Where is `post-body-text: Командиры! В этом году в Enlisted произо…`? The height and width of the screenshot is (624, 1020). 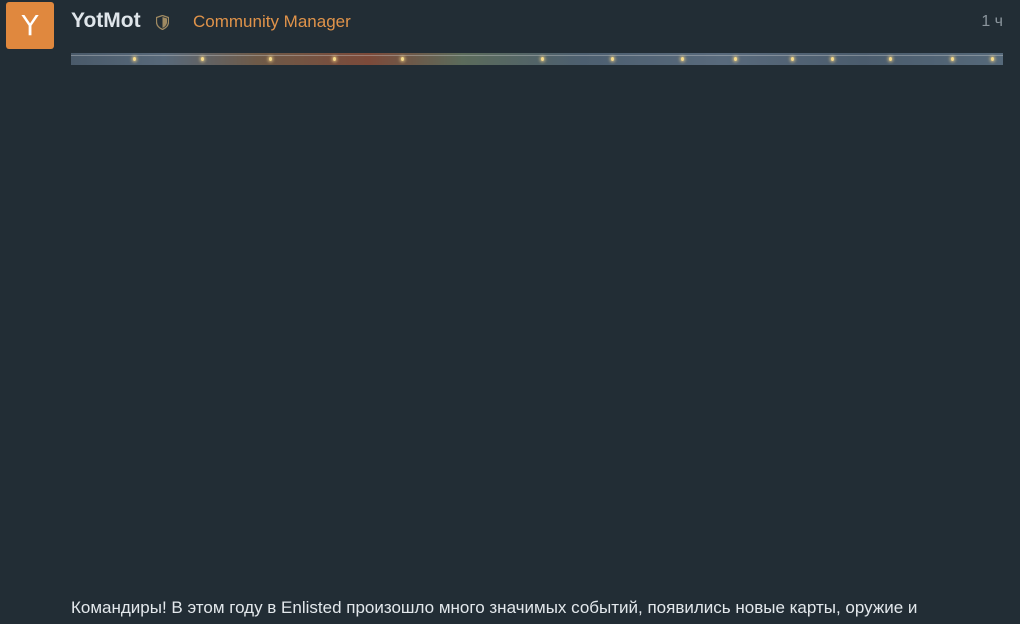
post-body-text: Командиры! В этом году в Enlisted произо… is located at coordinates (494, 607).